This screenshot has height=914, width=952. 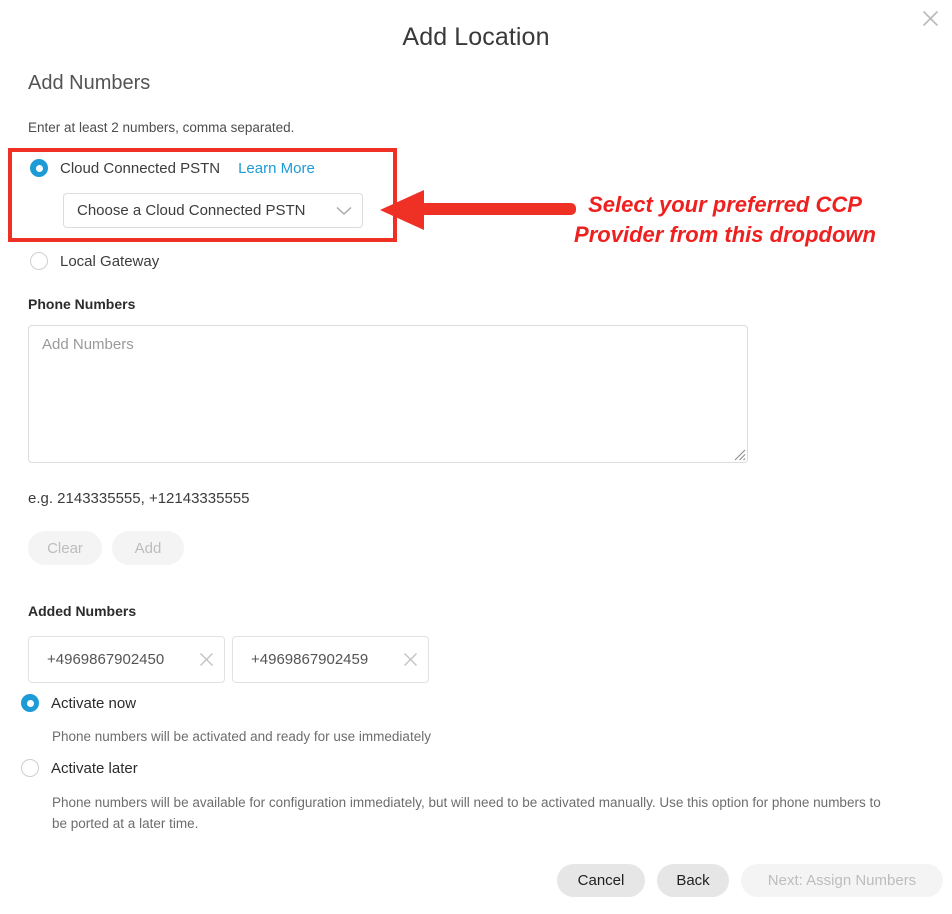 What do you see at coordinates (693, 880) in the screenshot?
I see `back-button: Back` at bounding box center [693, 880].